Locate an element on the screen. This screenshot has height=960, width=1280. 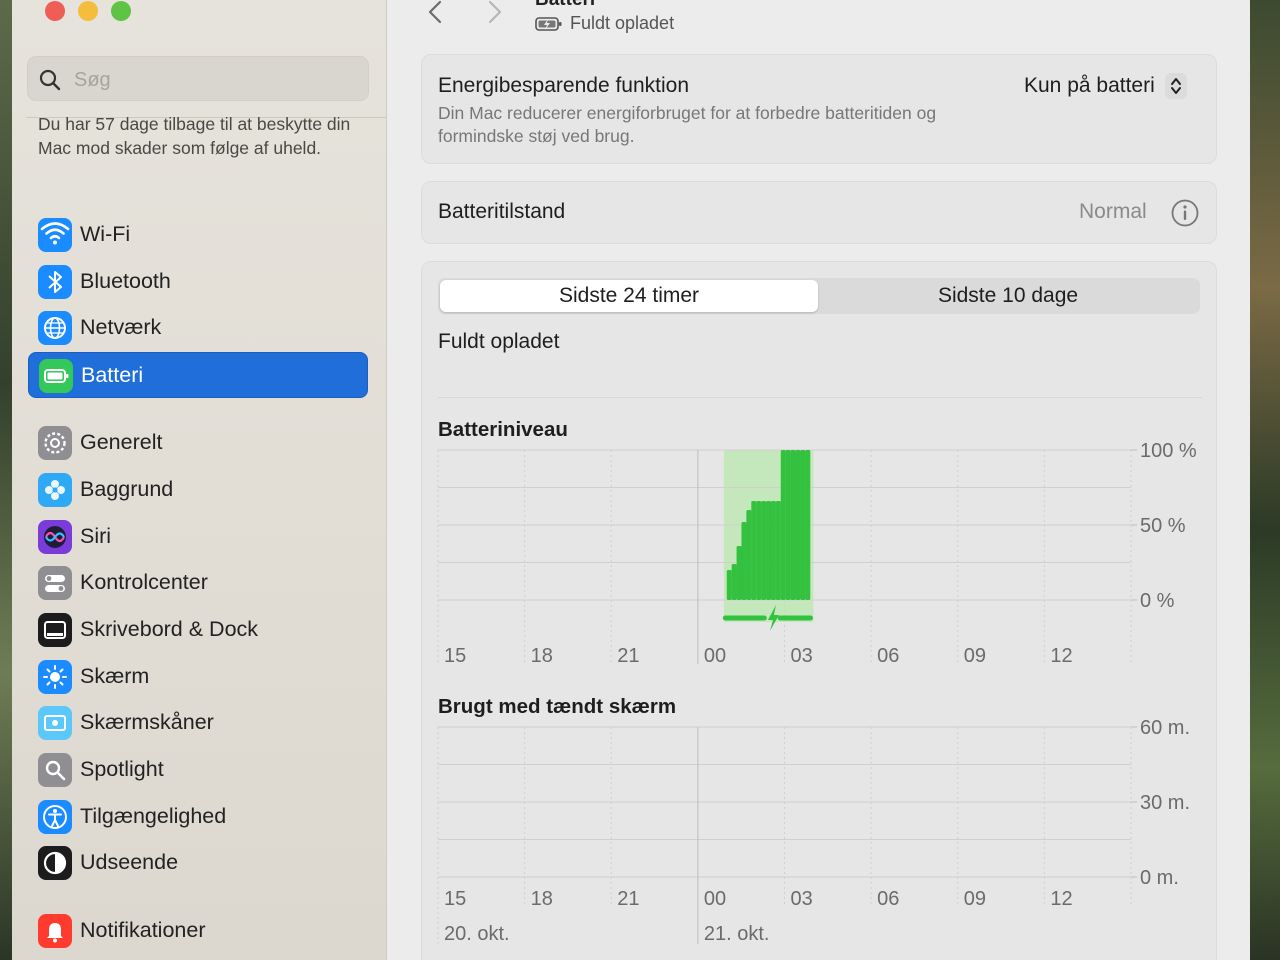
y-tick-label: 100 % is located at coordinates (1168, 451).